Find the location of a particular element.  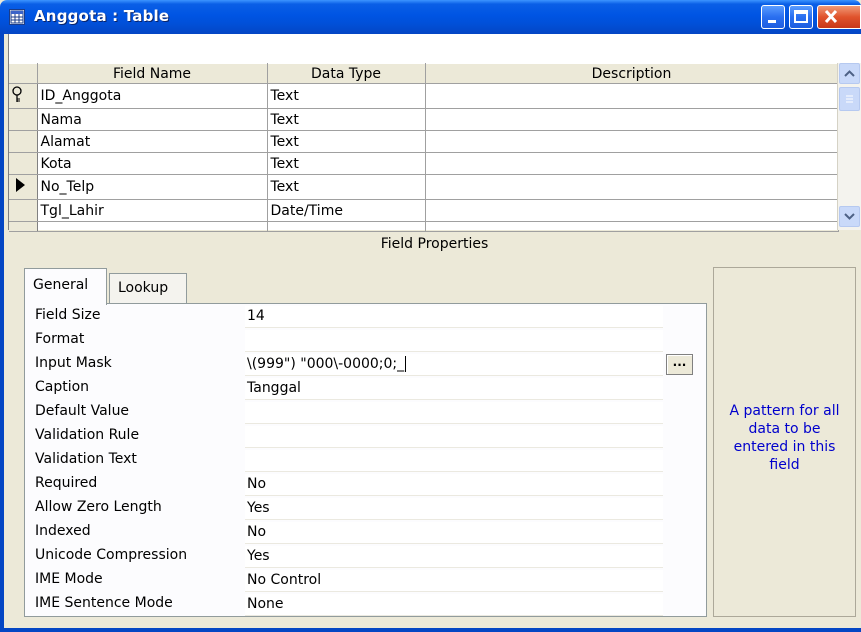

grip-icon is located at coordinates (849, 99).